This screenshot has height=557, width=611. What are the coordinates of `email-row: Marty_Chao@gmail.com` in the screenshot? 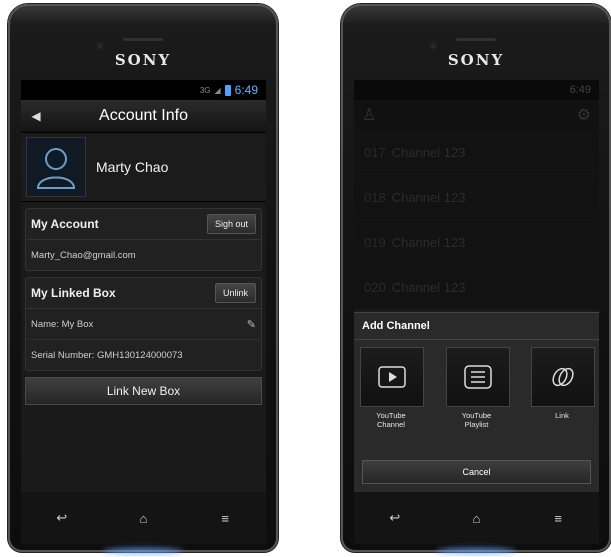 It's located at (143, 255).